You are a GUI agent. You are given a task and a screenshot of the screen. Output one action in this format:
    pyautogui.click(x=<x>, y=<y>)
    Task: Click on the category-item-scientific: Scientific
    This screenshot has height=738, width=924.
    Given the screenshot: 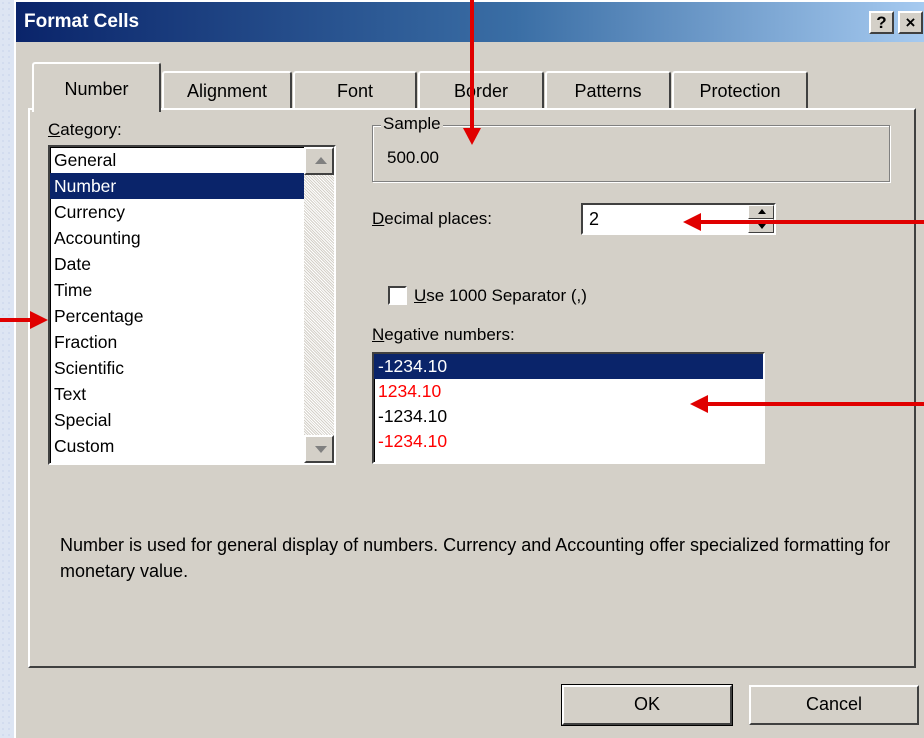 What is the action you would take?
    pyautogui.click(x=192, y=368)
    